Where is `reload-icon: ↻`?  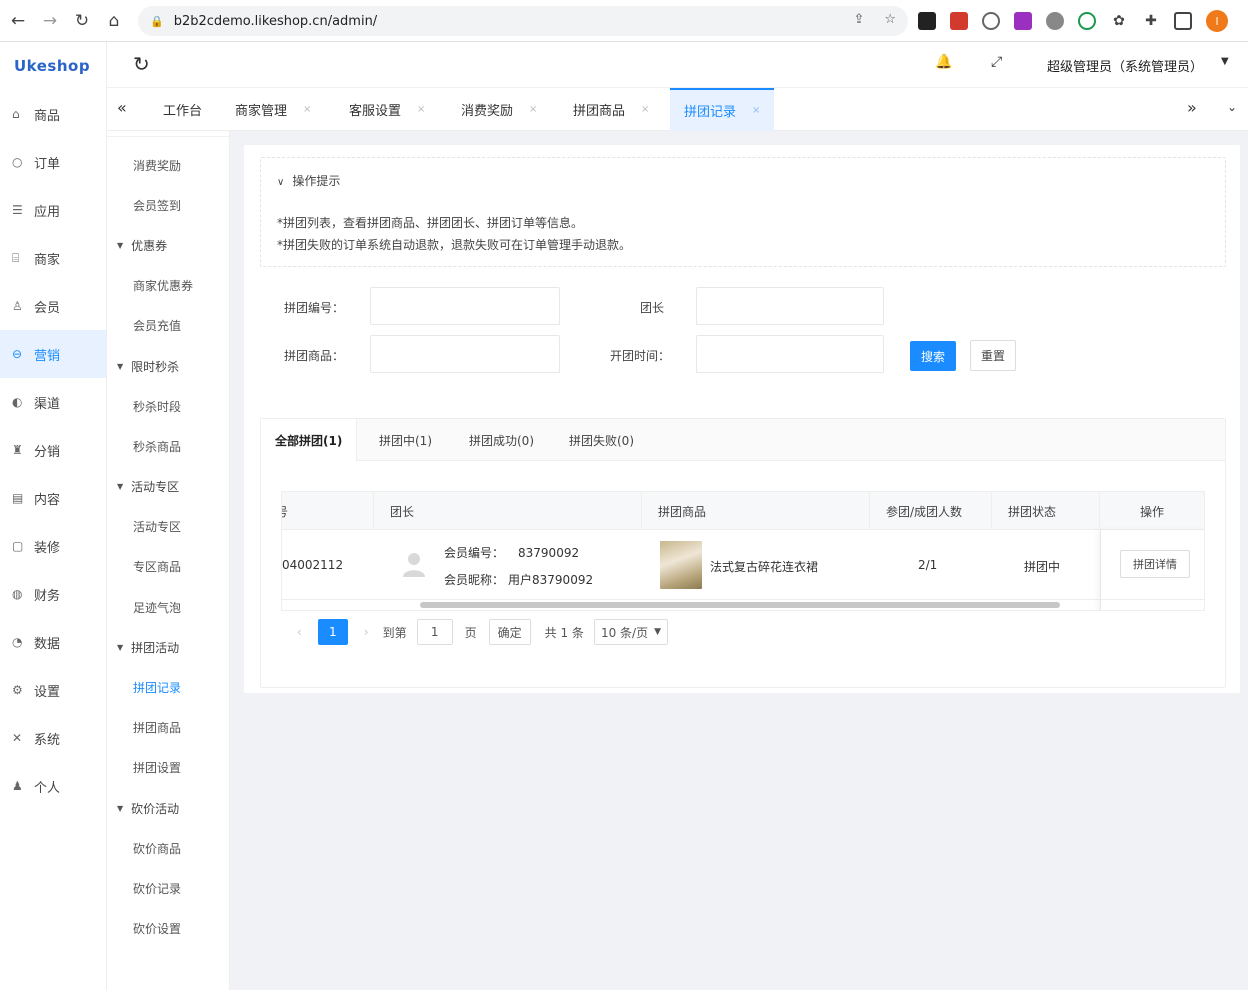 reload-icon: ↻ is located at coordinates (82, 21).